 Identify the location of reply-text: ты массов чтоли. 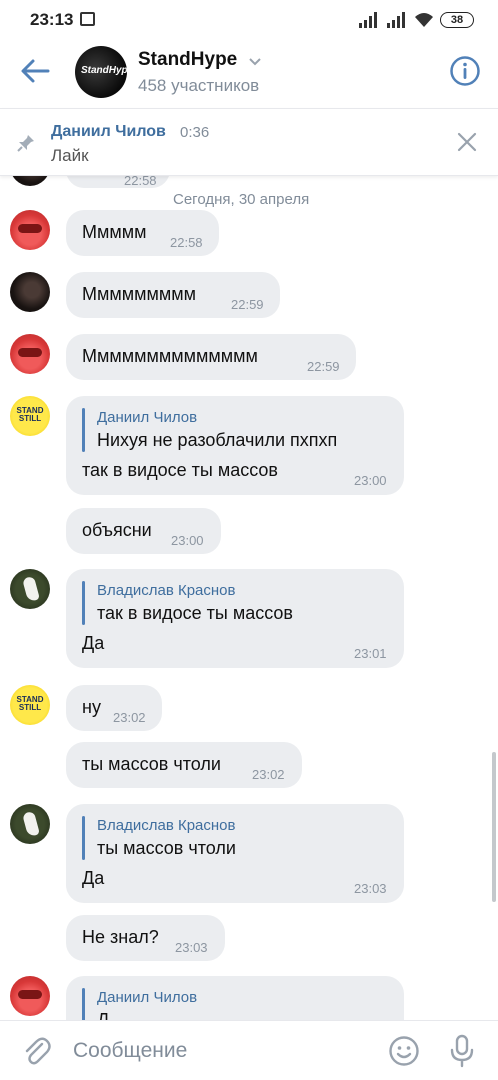
(166, 848).